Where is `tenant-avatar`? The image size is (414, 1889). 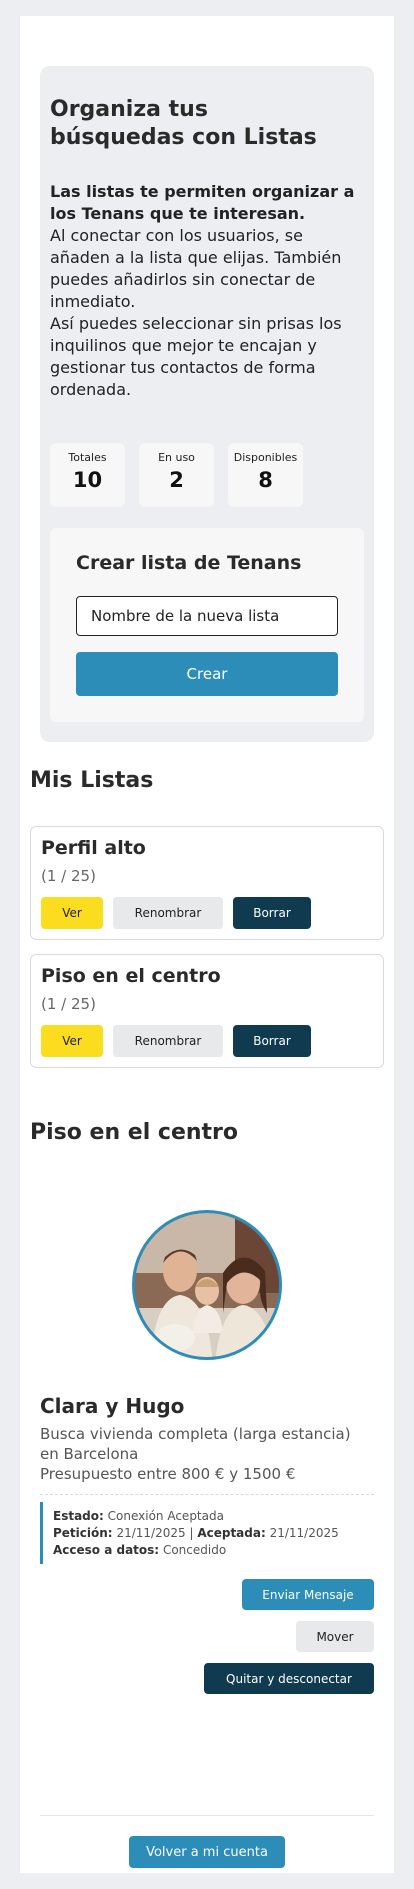 tenant-avatar is located at coordinates (207, 1285).